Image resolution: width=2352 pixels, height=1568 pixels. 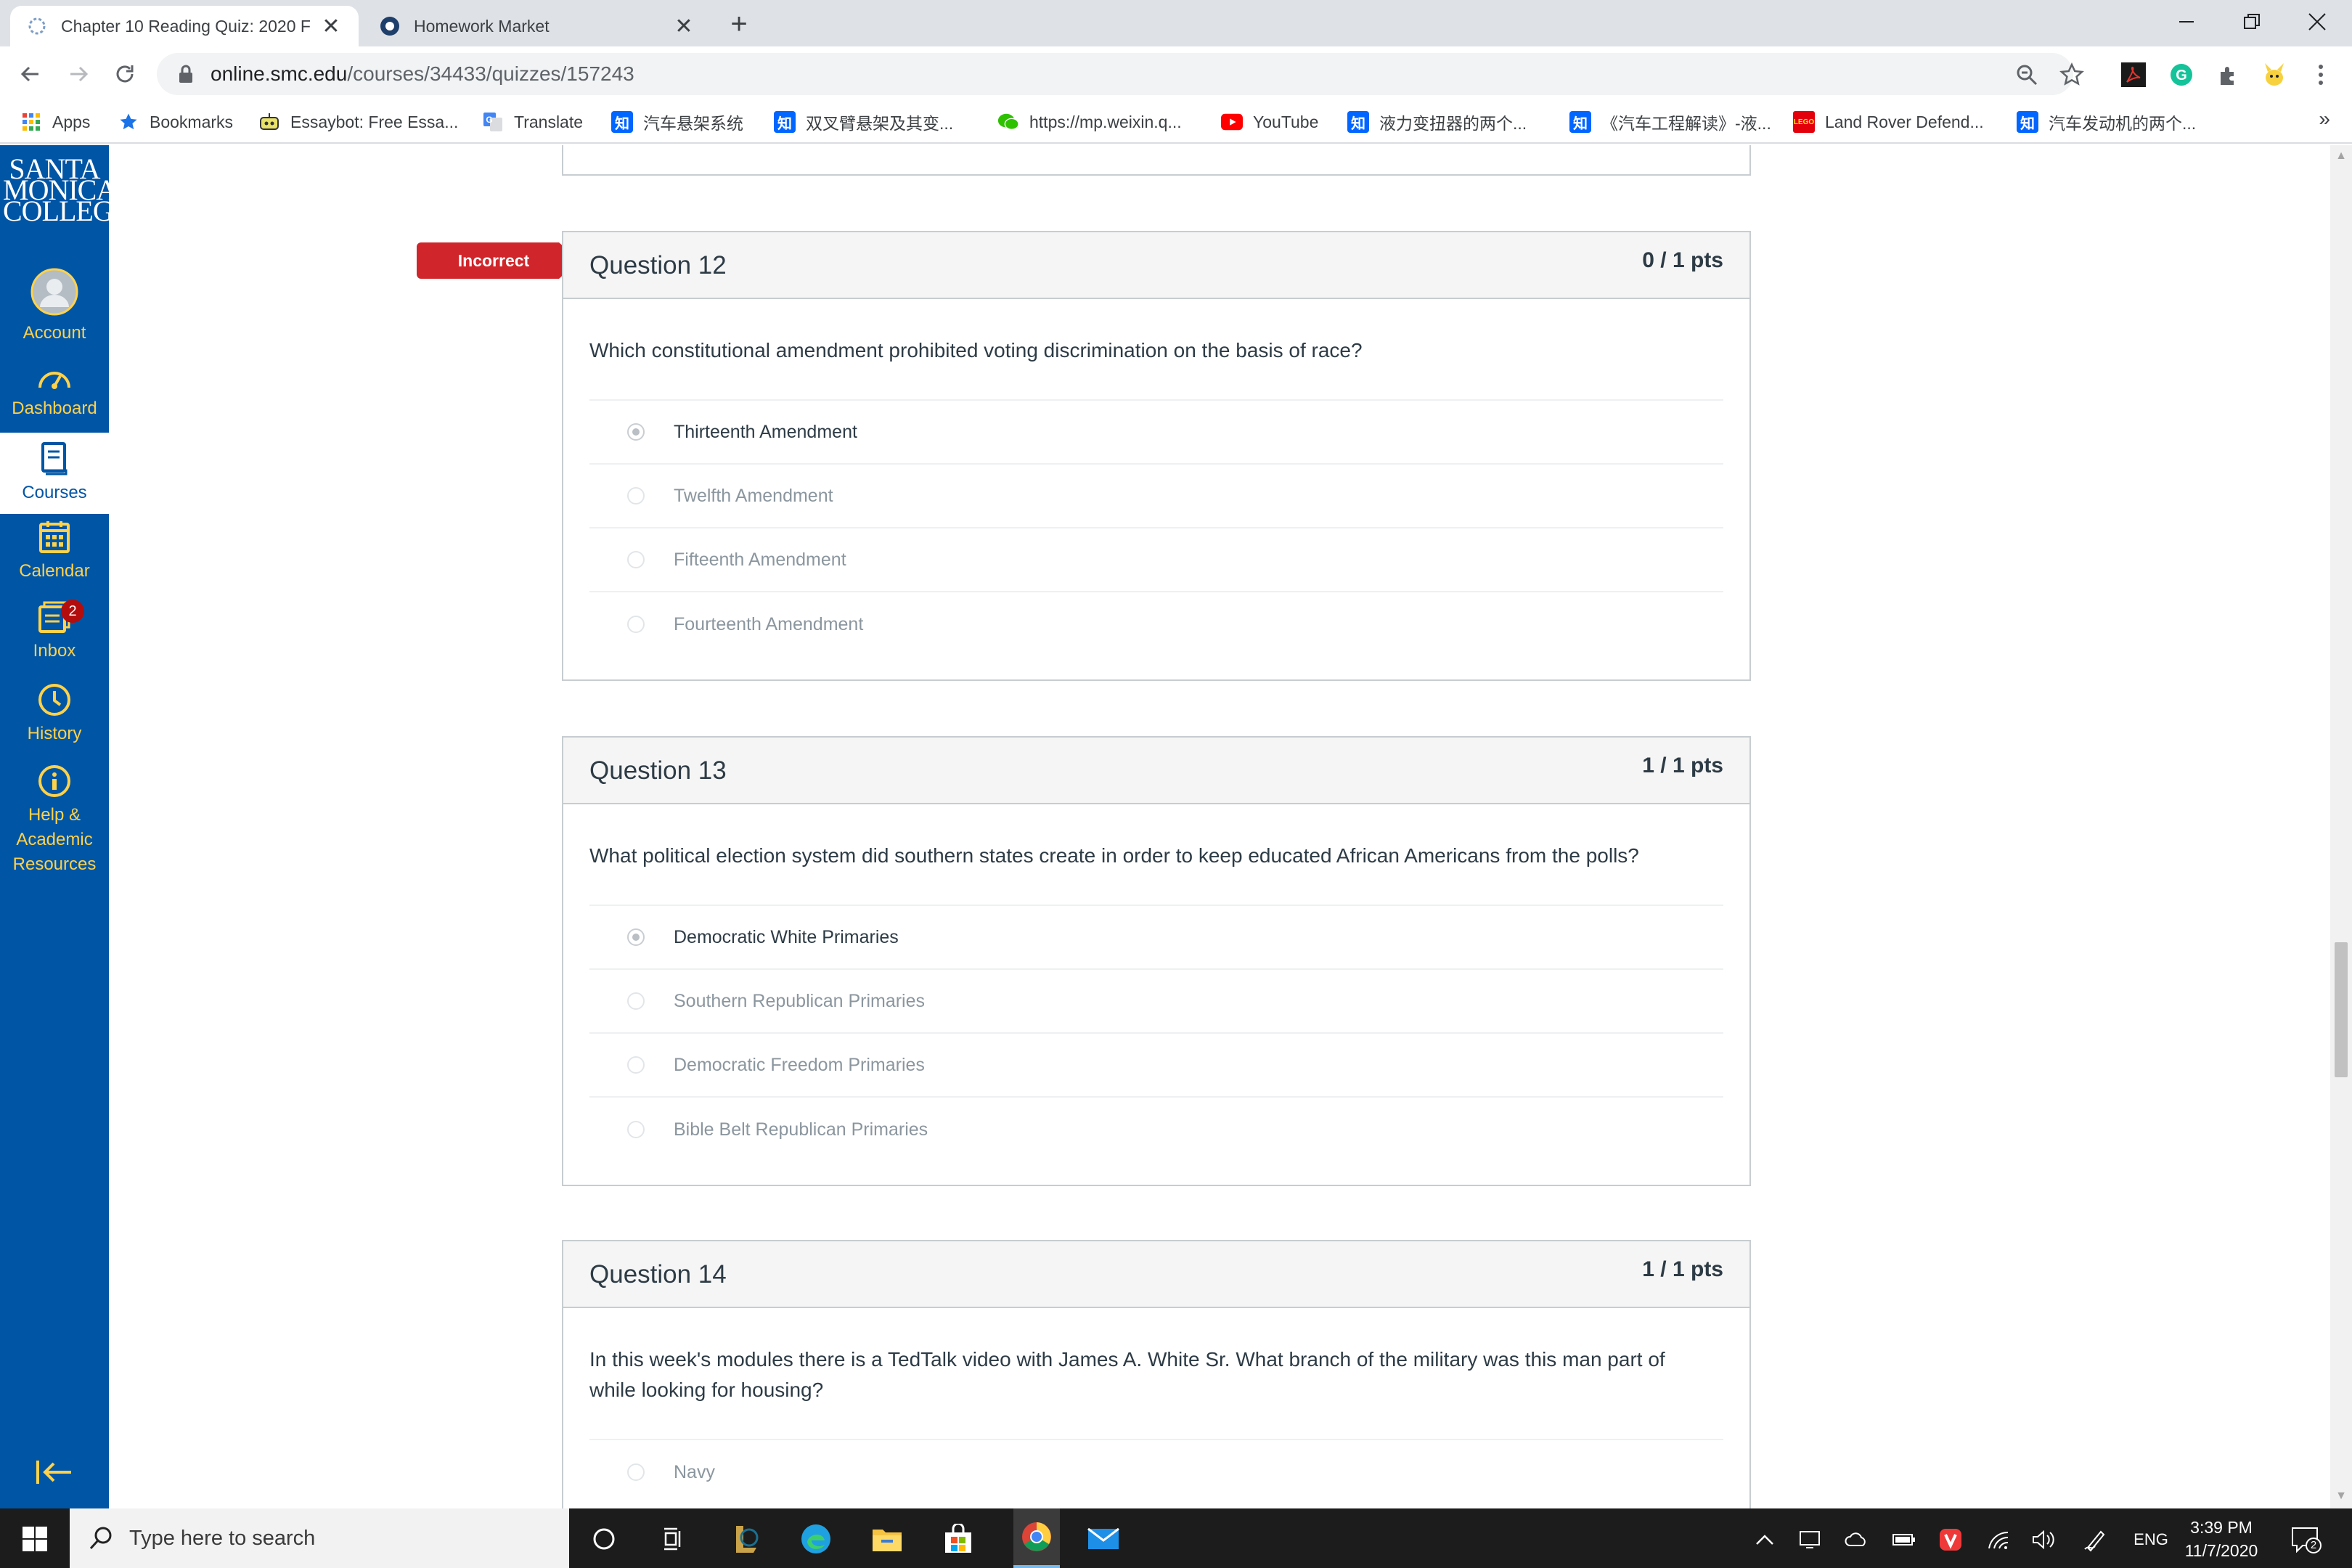 What do you see at coordinates (958, 1539) in the screenshot?
I see `microsoft-store-icon` at bounding box center [958, 1539].